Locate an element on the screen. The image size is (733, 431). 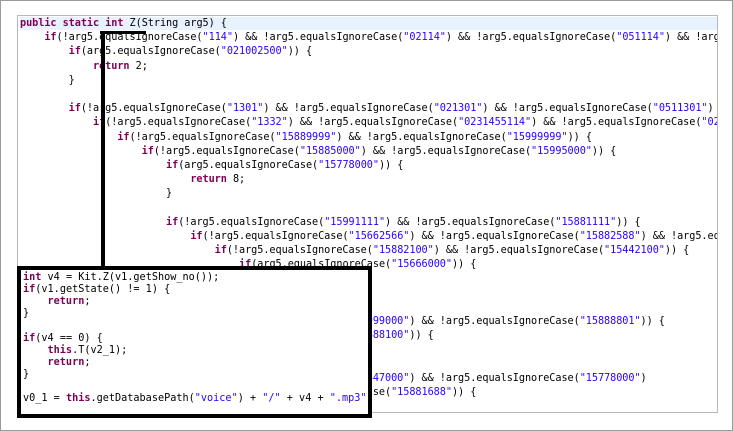
code-token: "15889999" is located at coordinates (306, 137).